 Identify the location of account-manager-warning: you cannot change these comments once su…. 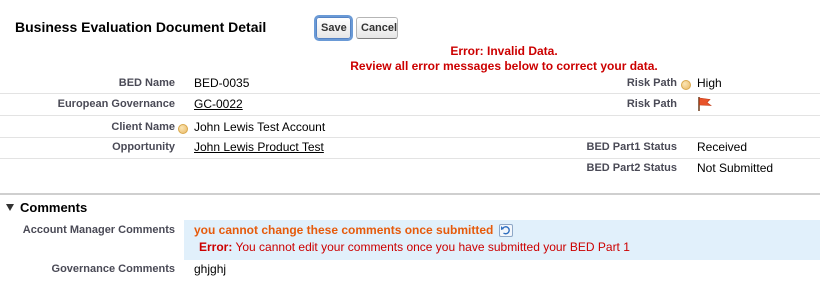
(344, 230).